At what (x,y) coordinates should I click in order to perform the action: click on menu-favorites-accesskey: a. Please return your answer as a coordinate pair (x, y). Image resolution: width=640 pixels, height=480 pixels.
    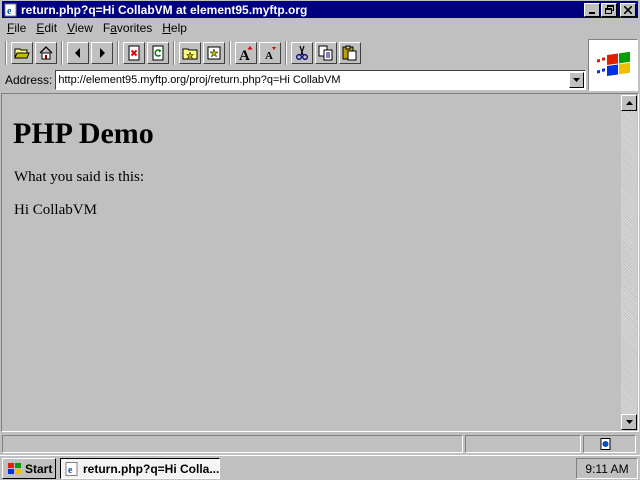
    Looking at the image, I should click on (113, 28).